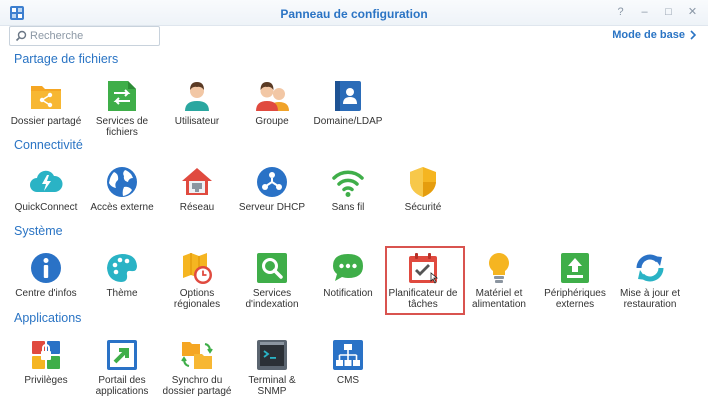  Describe the element at coordinates (122, 355) in the screenshot. I see `application-portal-icon` at that location.